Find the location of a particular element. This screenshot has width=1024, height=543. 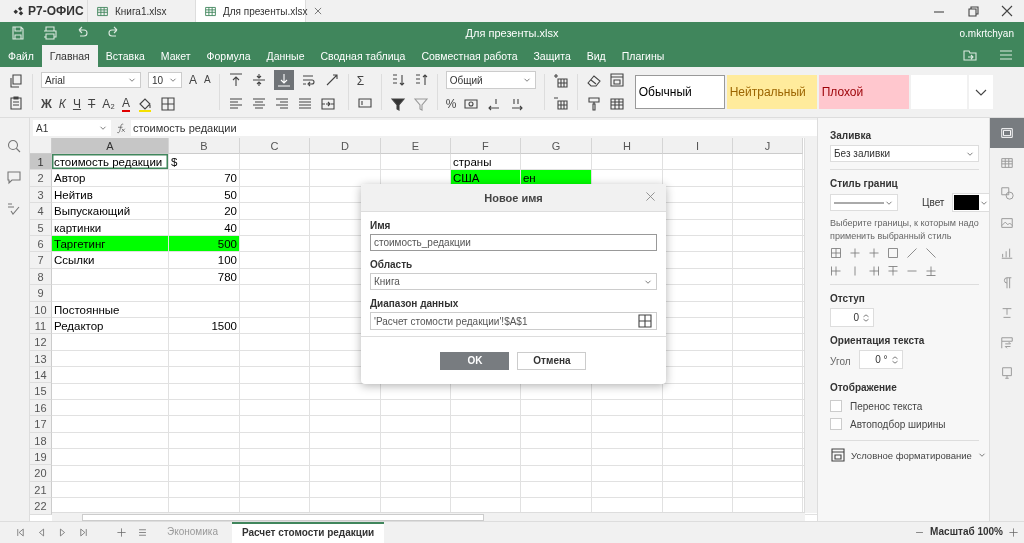

menu-tab: Данные is located at coordinates (285, 56).